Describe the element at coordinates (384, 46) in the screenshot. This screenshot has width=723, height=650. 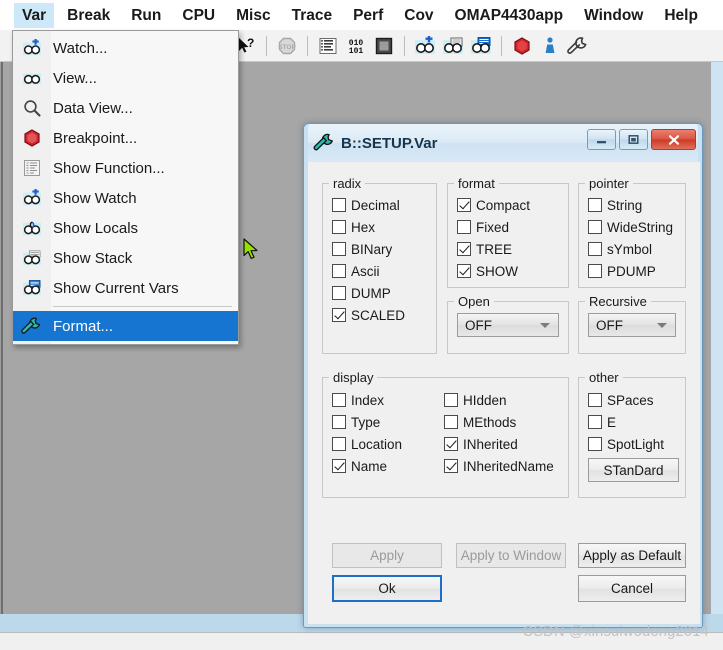
I see `chip-icon` at that location.